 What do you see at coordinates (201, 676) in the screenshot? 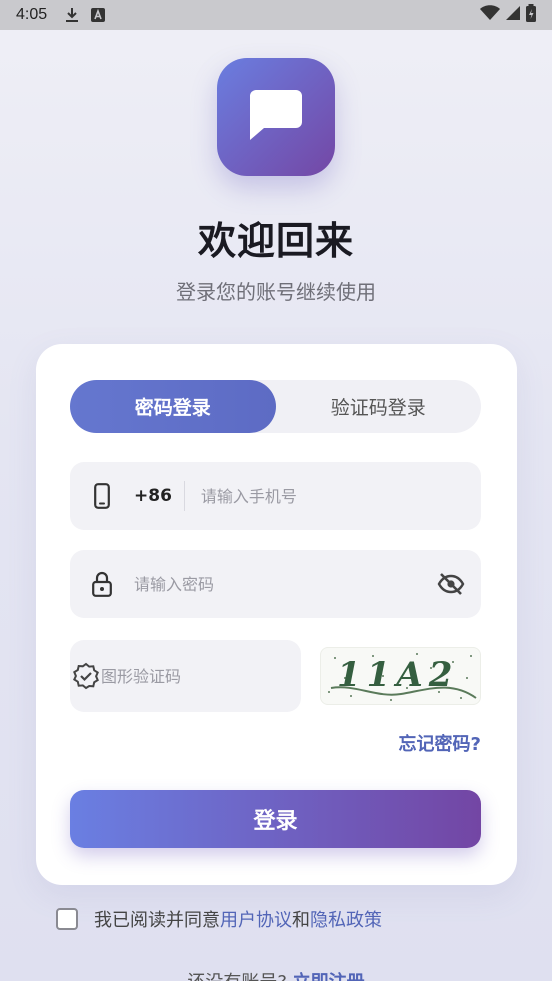
I see `captcha-input` at bounding box center [201, 676].